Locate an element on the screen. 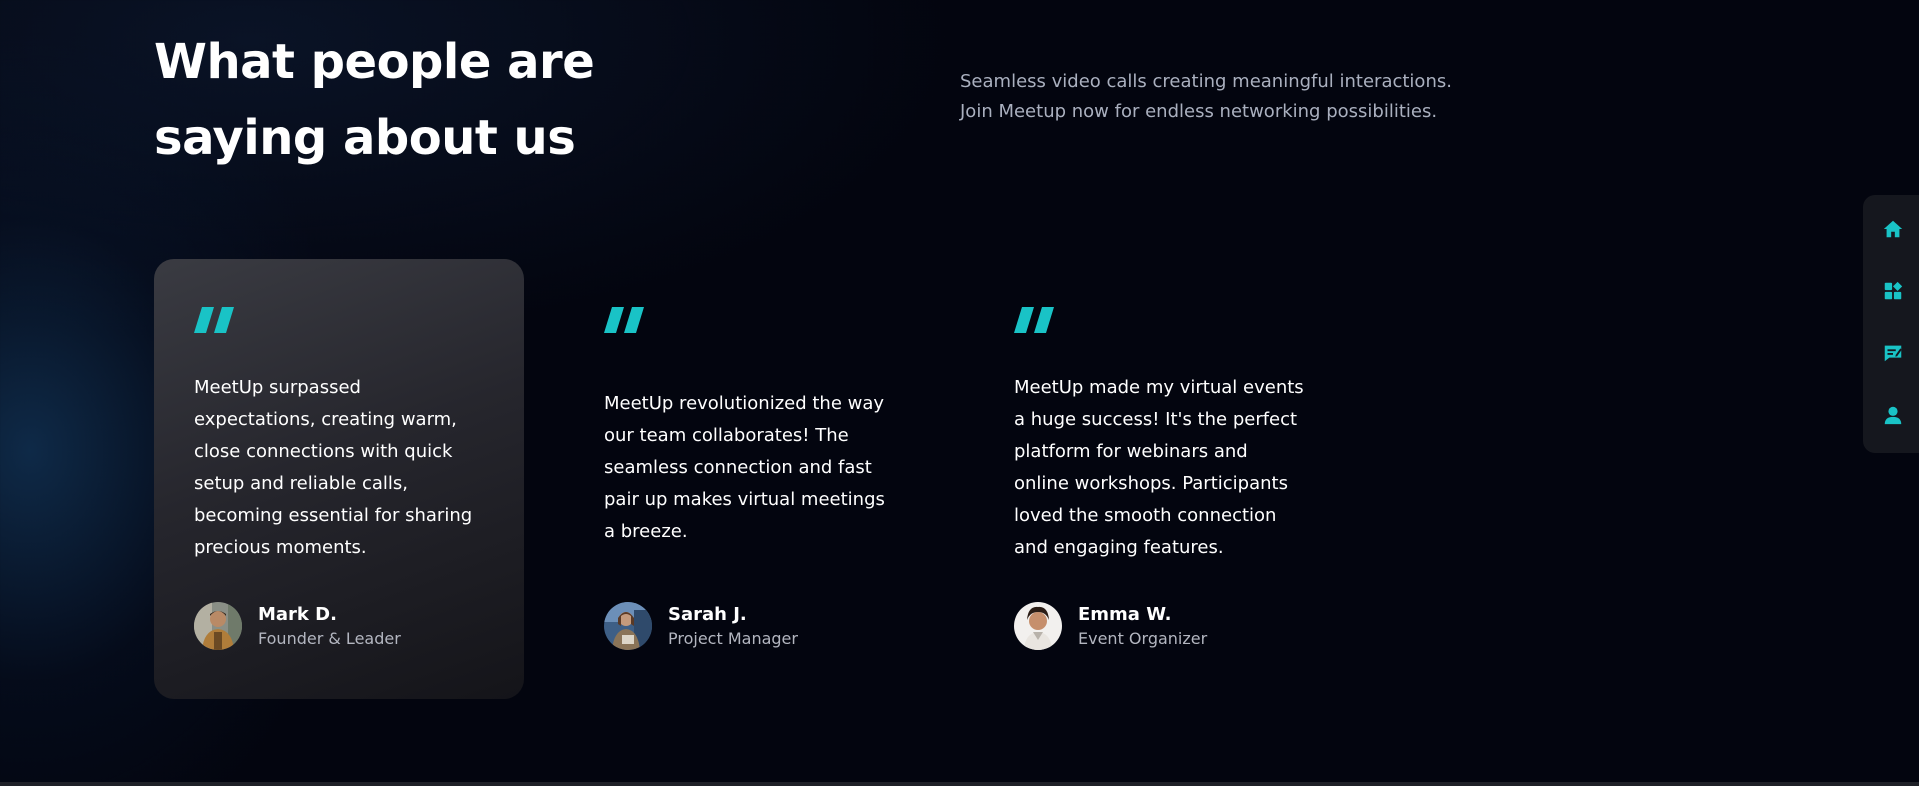 This screenshot has height=786, width=1919. testimonial-line: a breeze. is located at coordinates (646, 531).